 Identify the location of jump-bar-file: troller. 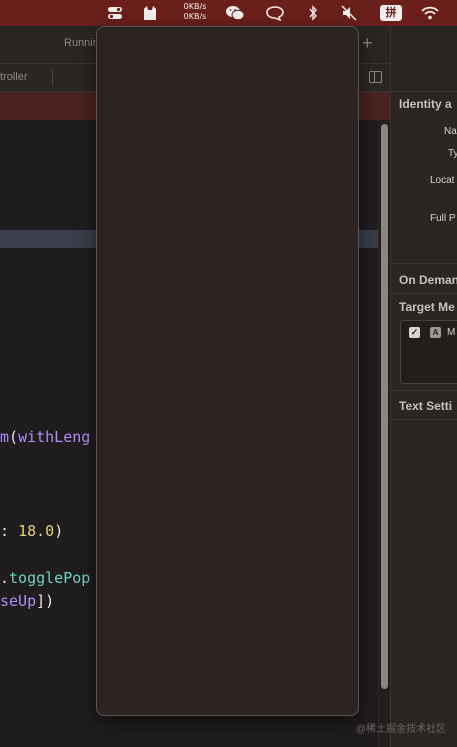
(14, 77).